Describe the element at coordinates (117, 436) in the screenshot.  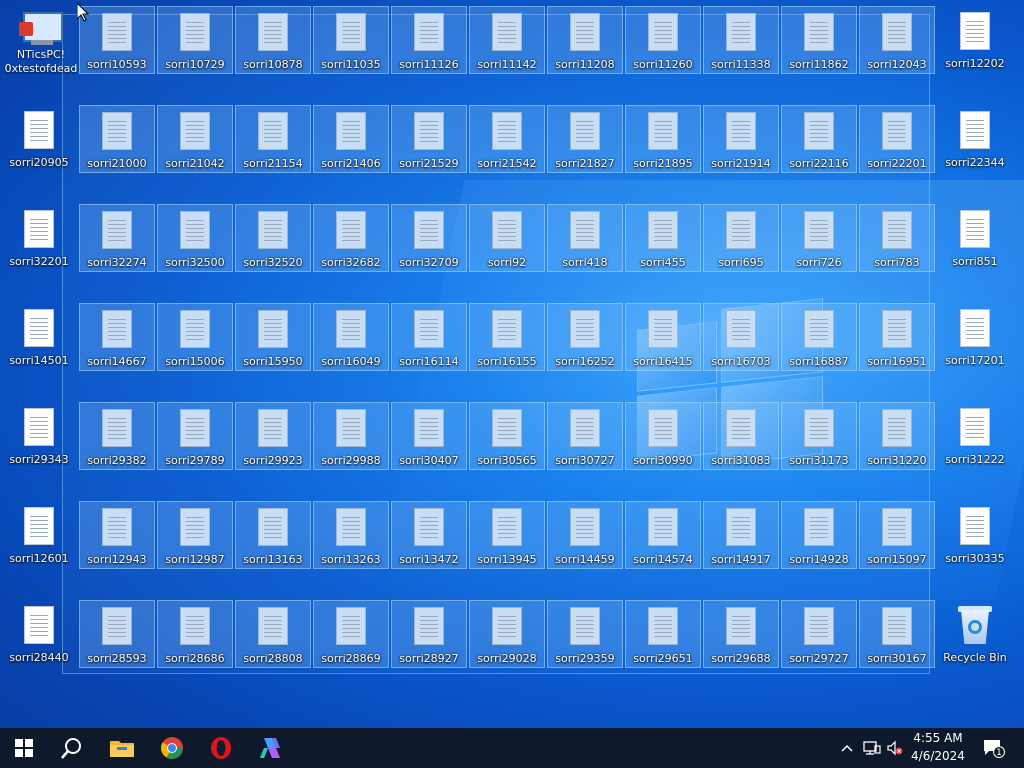
I see `desktop-icon-text-file: sorri29382` at that location.